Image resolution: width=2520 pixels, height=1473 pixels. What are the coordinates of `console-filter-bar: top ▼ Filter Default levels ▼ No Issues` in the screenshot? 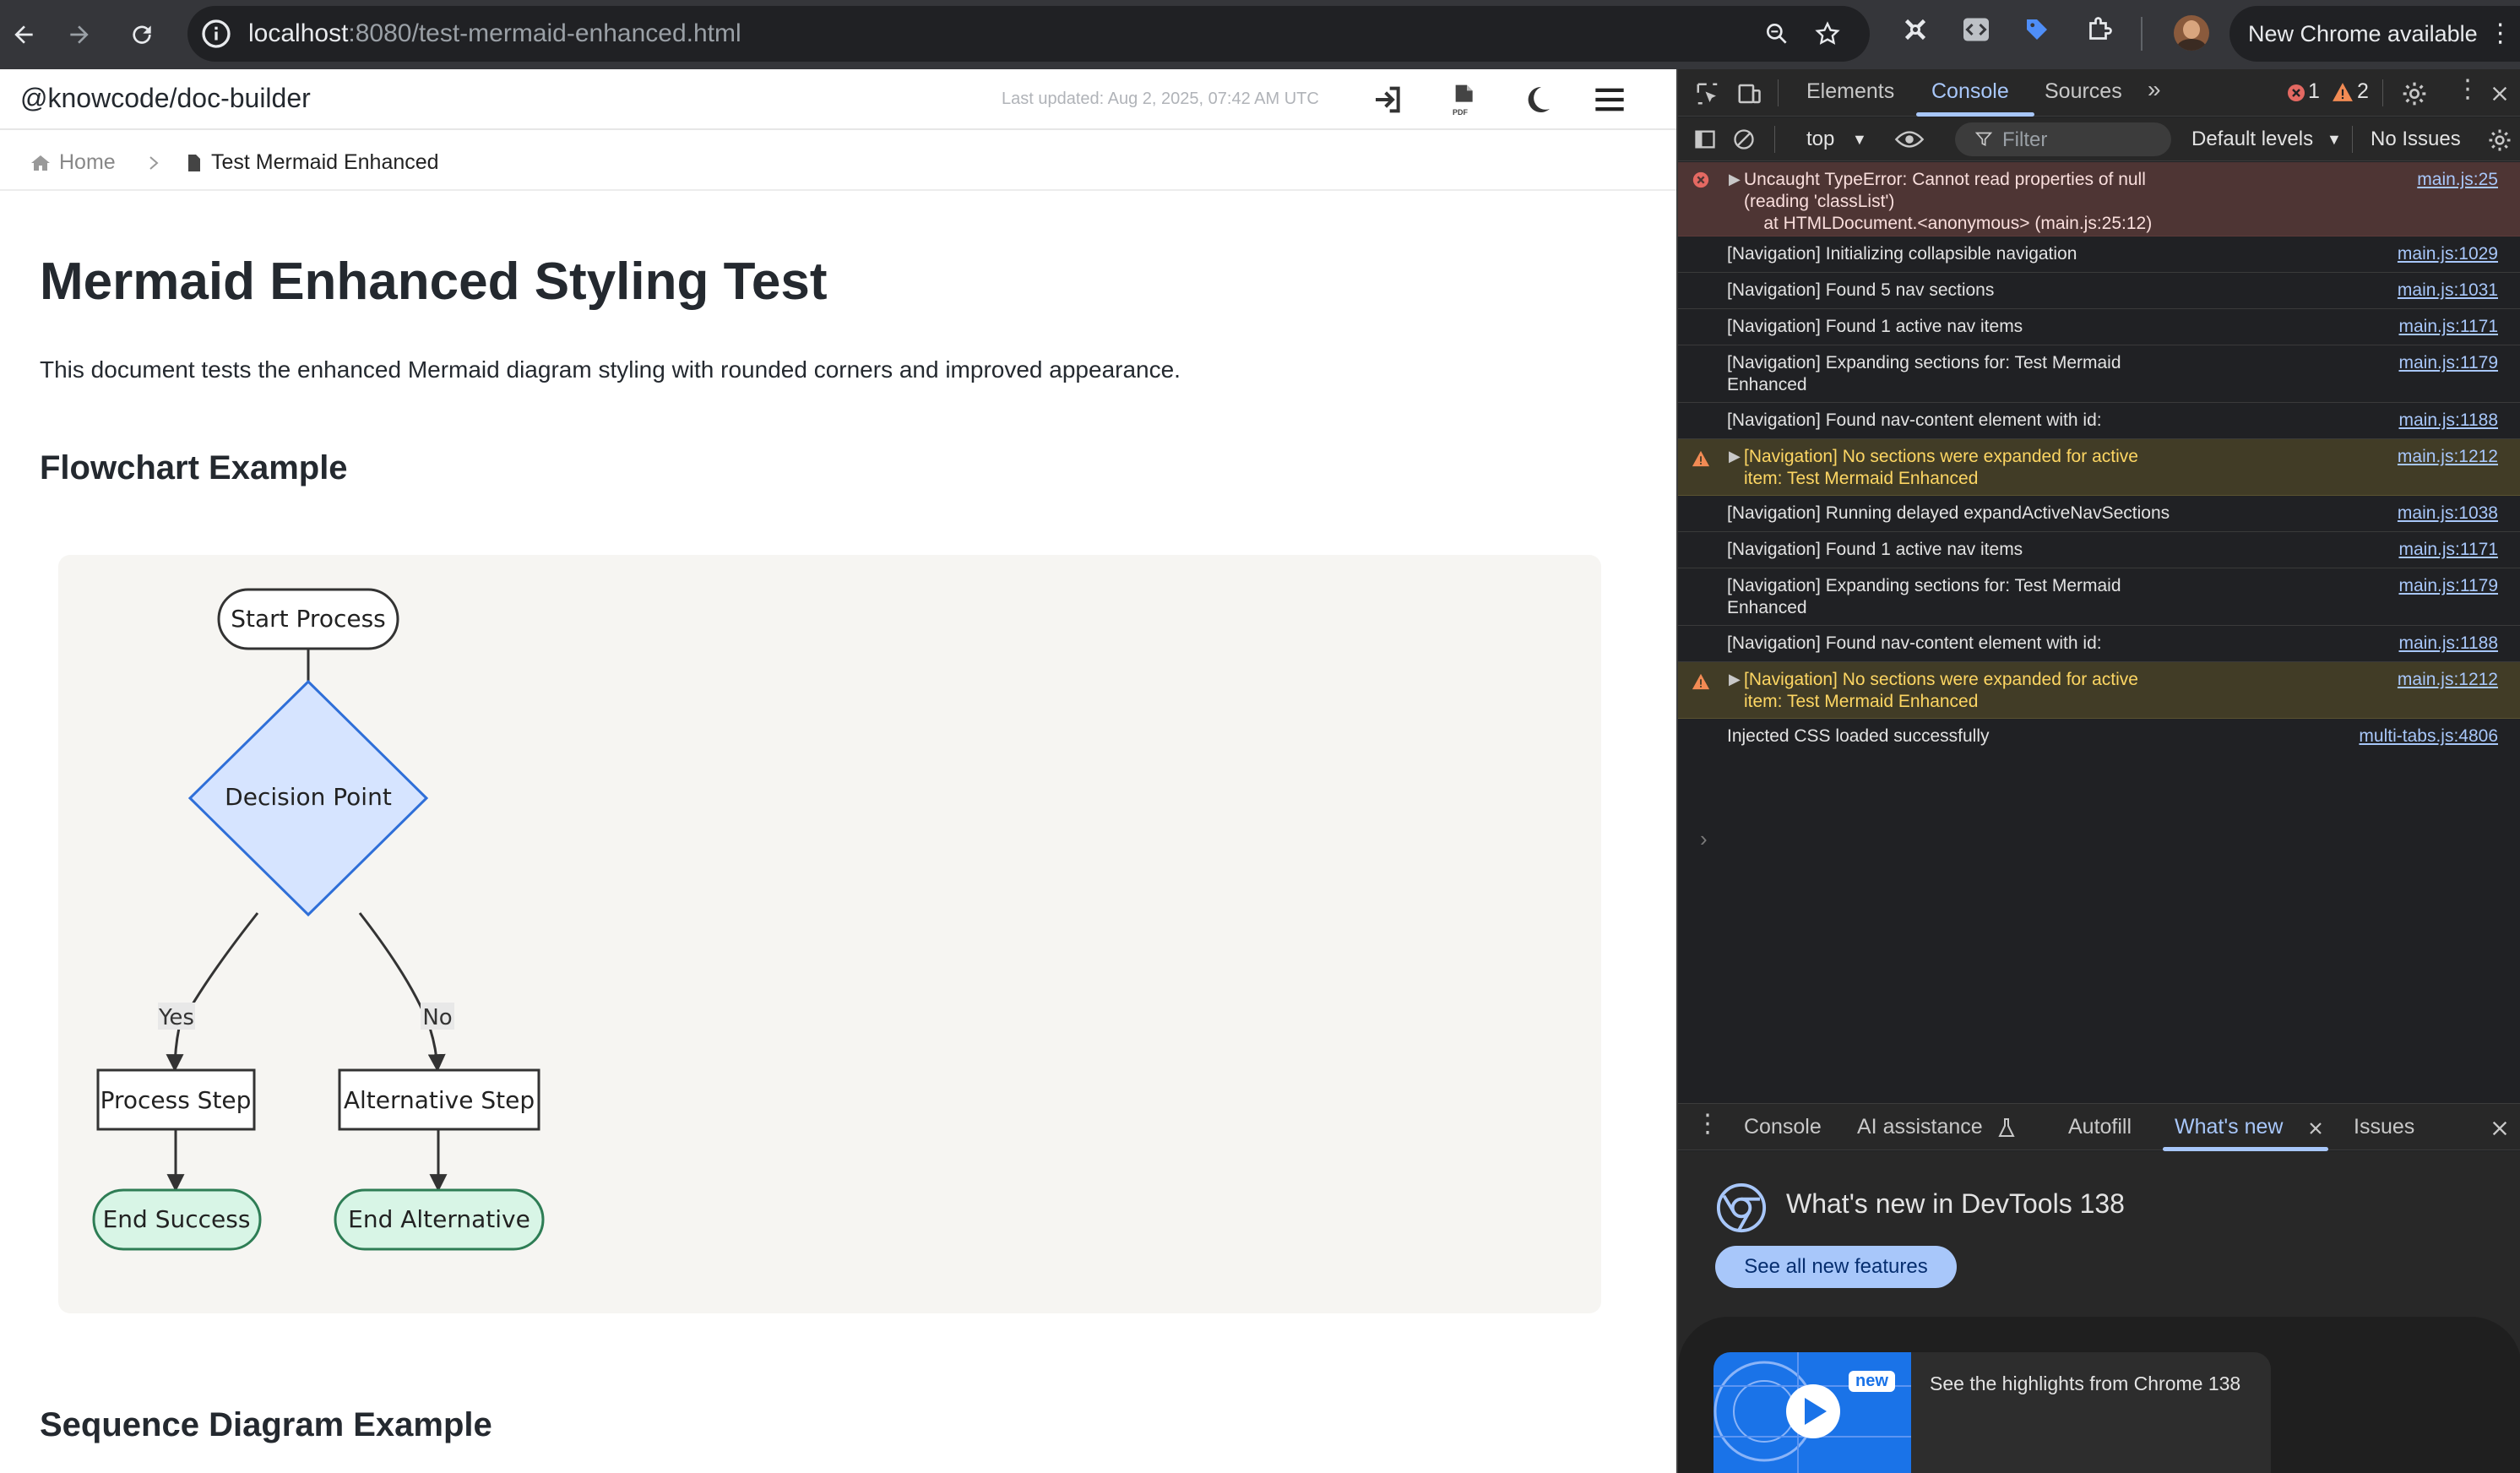 It's located at (2099, 139).